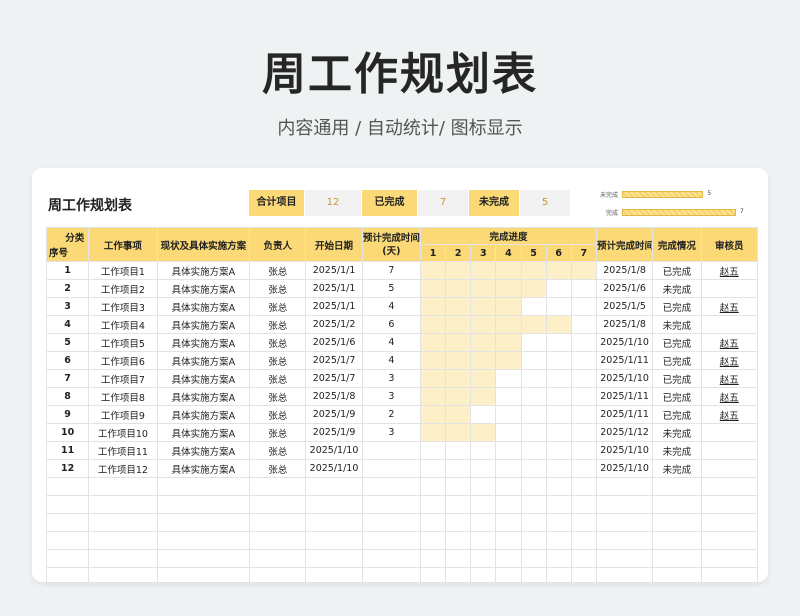 Image resolution: width=800 pixels, height=616 pixels. I want to click on cell-task: 工作项目11, so click(123, 450).